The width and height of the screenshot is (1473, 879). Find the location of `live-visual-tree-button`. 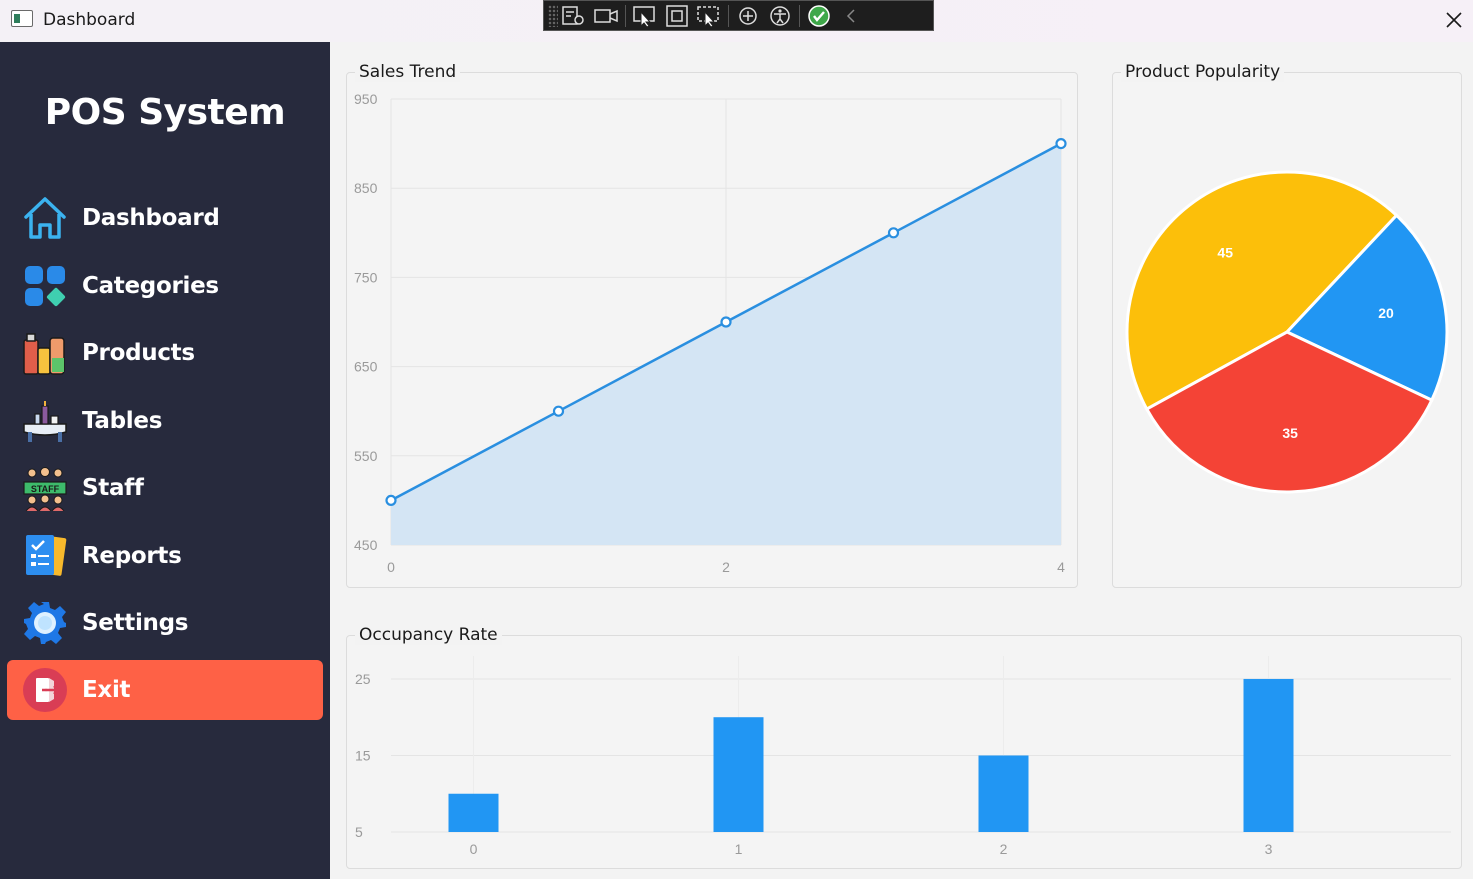

live-visual-tree-button is located at coordinates (574, 16).